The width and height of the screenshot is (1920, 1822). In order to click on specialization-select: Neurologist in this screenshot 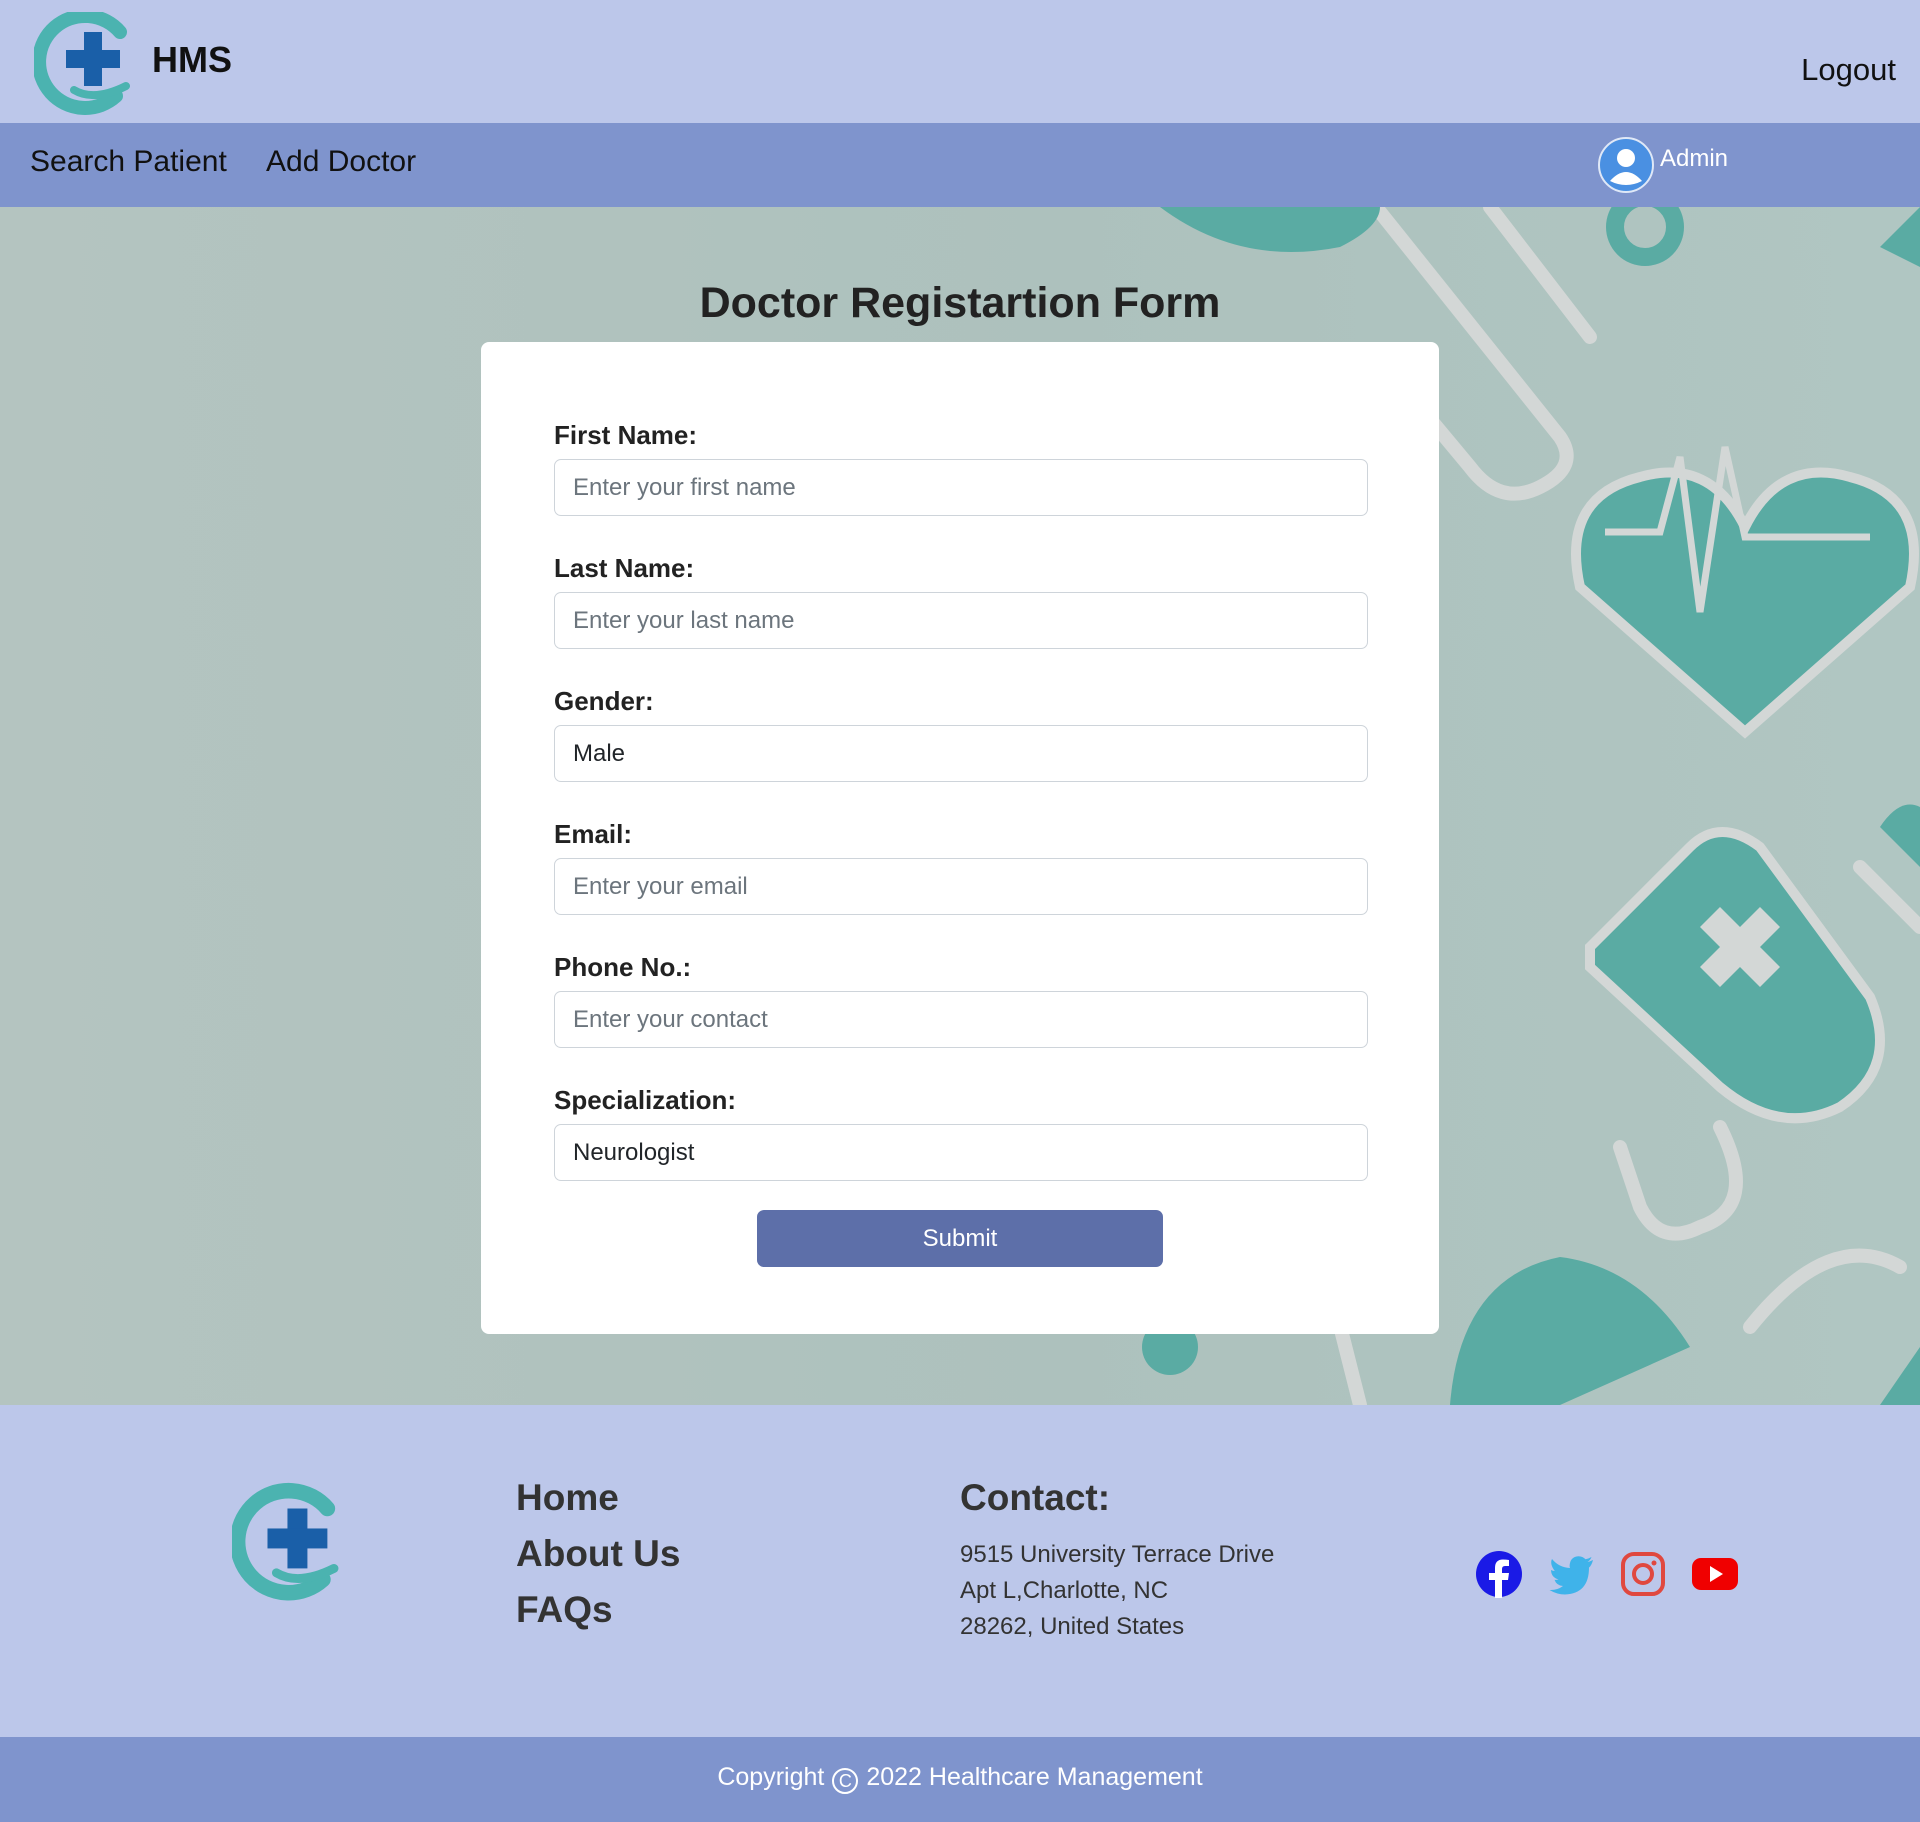, I will do `click(961, 1152)`.